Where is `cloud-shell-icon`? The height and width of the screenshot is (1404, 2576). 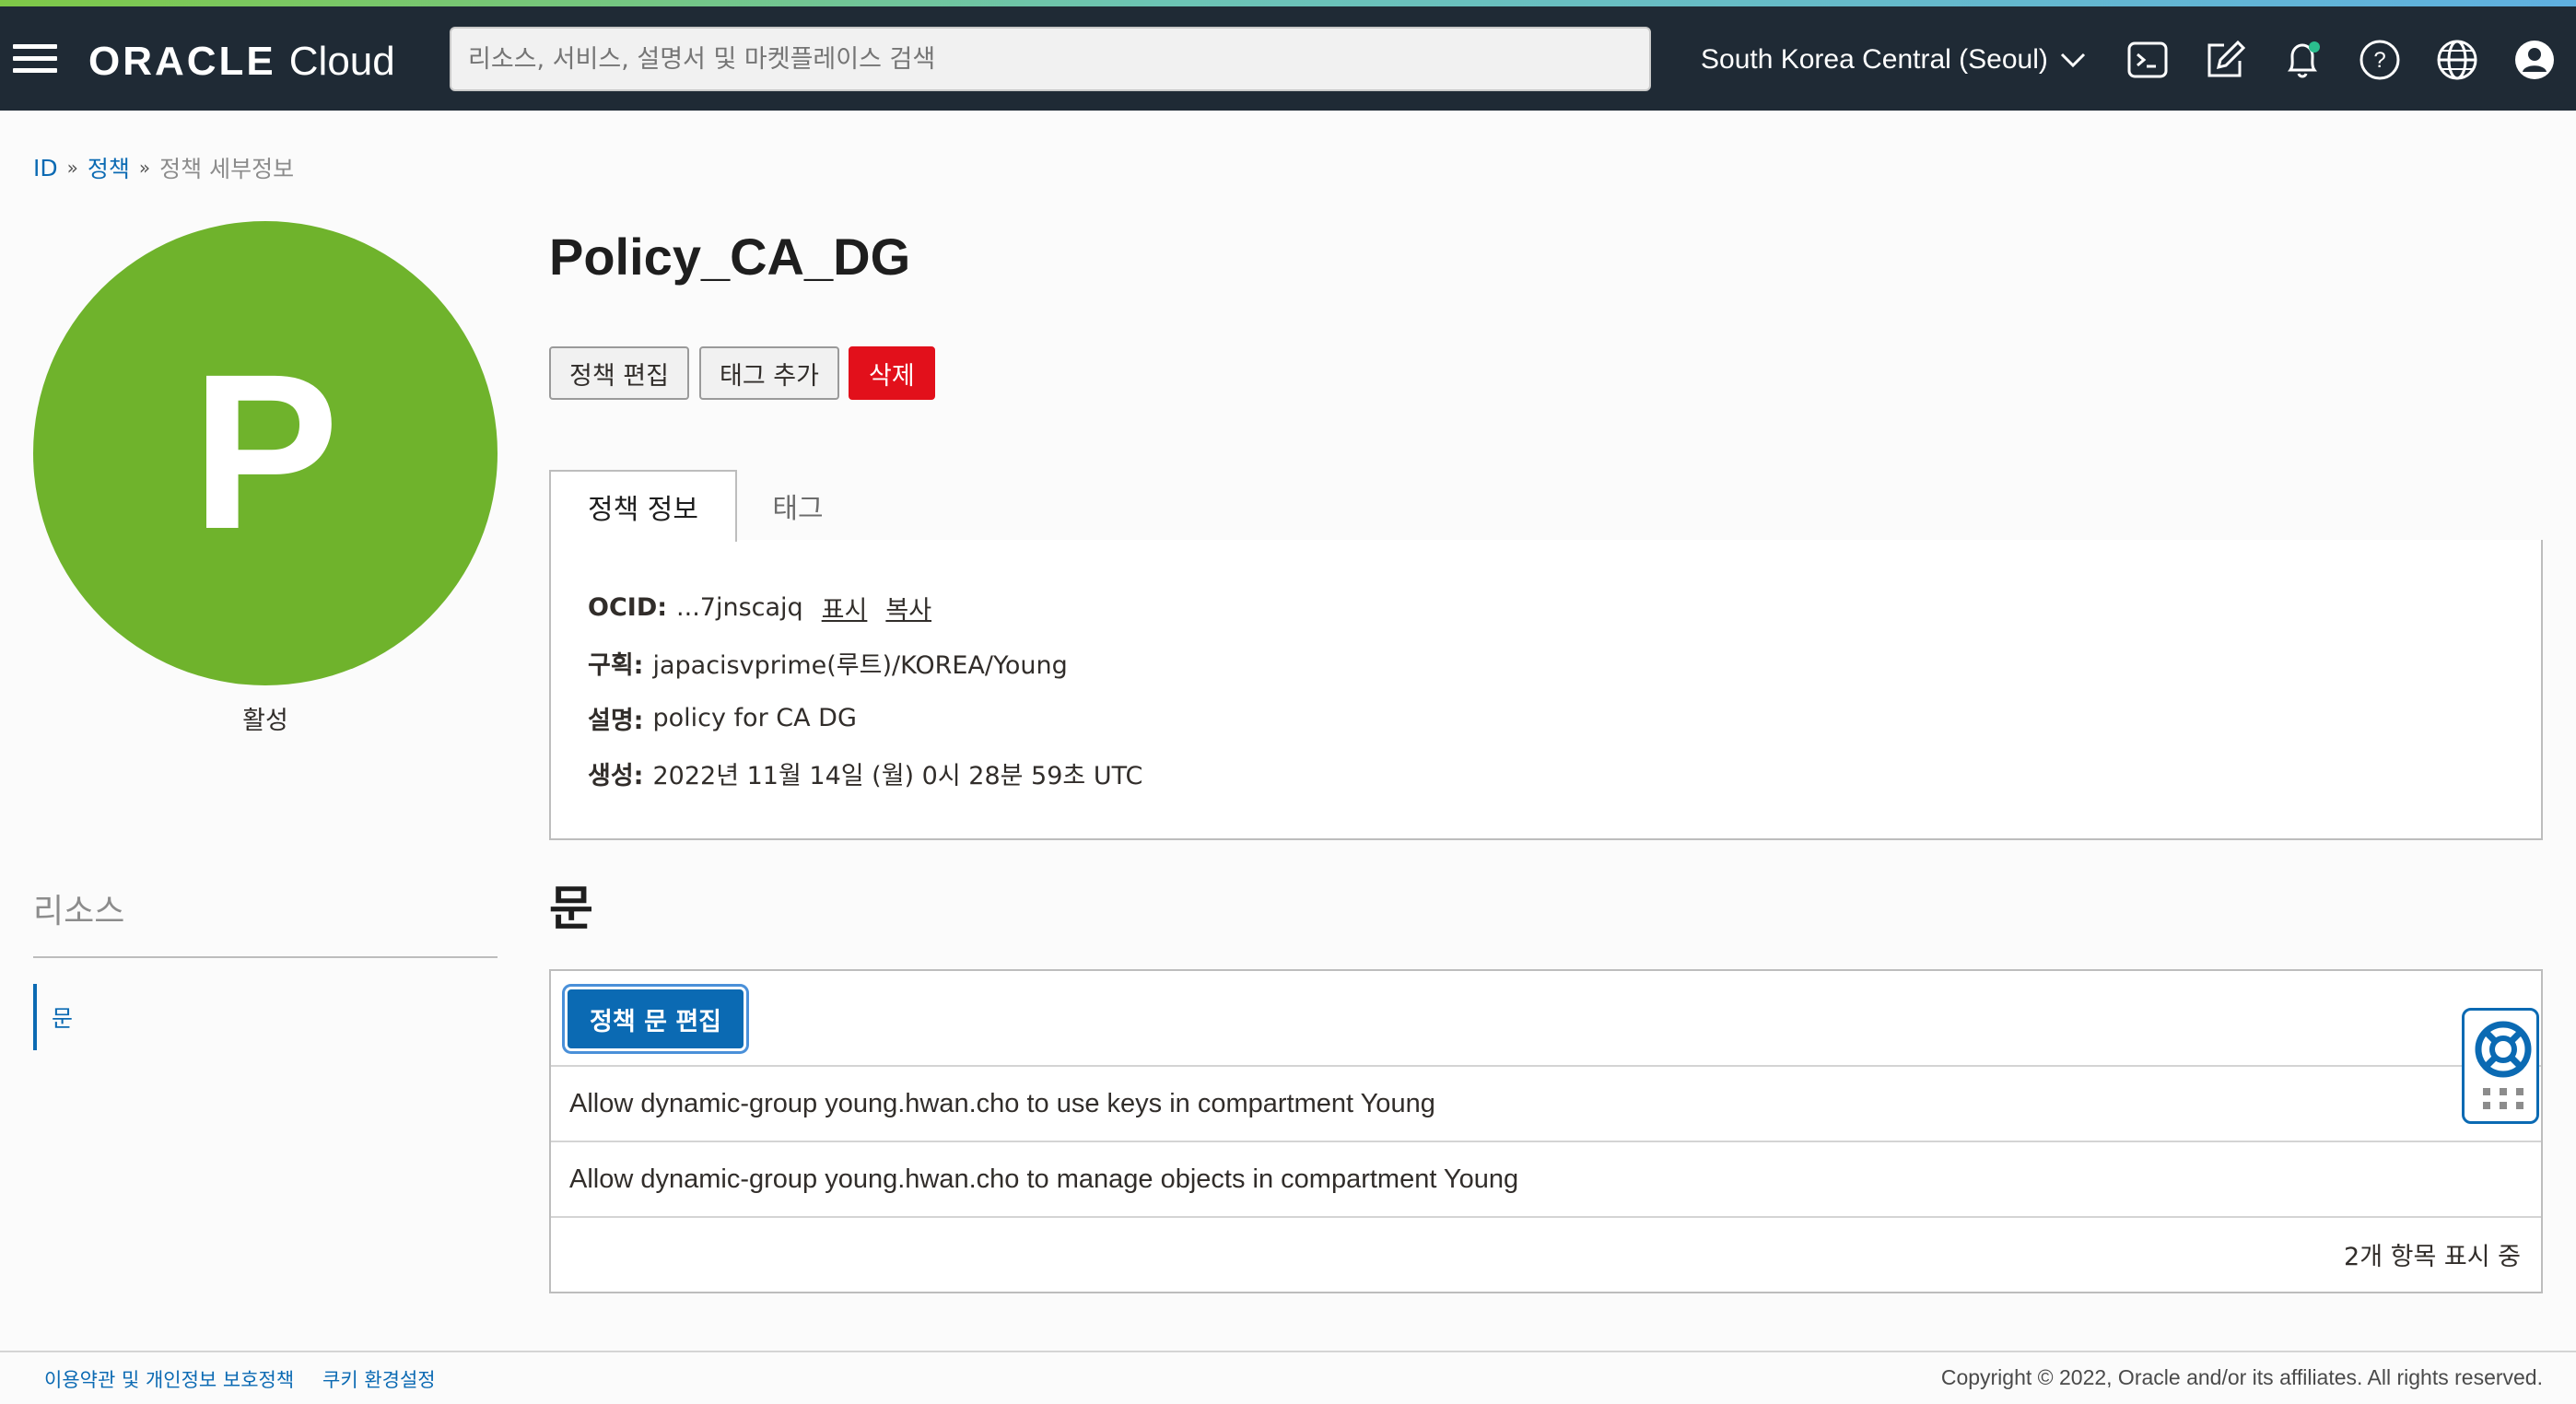 cloud-shell-icon is located at coordinates (2148, 60).